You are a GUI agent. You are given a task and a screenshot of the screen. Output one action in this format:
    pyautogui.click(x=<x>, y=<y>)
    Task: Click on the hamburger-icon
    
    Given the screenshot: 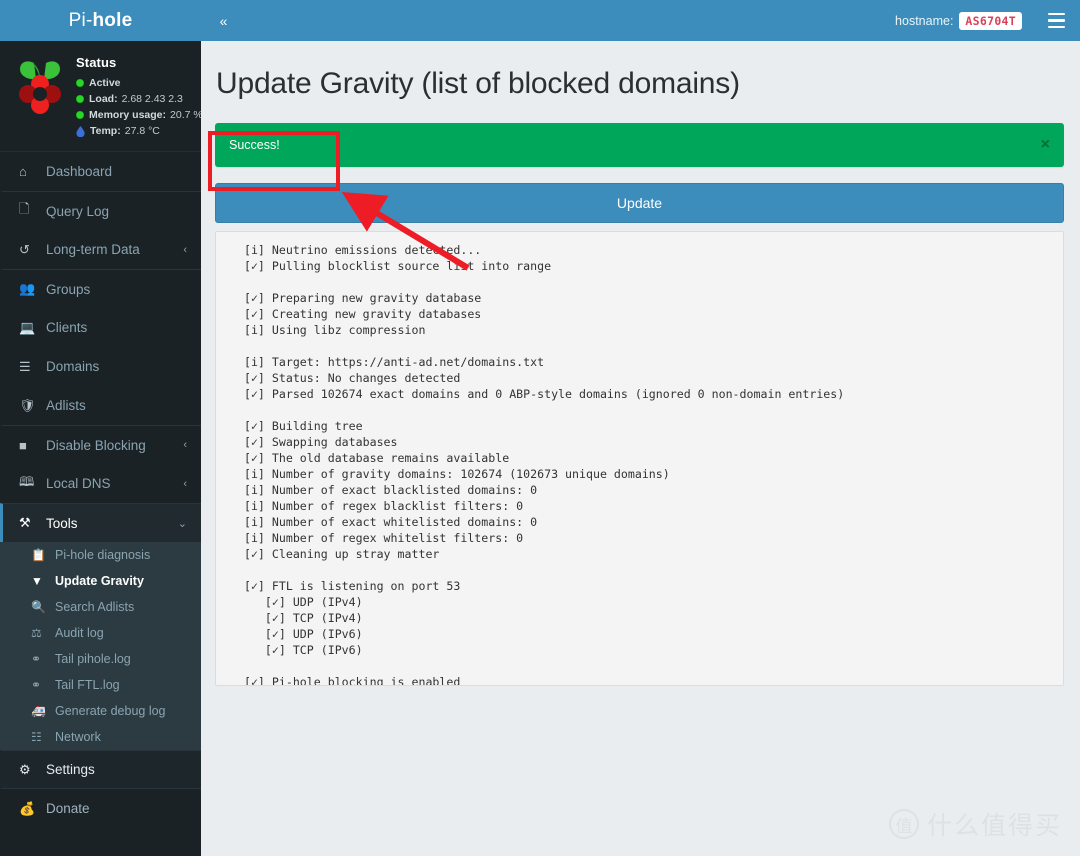 What is the action you would take?
    pyautogui.click(x=1056, y=20)
    